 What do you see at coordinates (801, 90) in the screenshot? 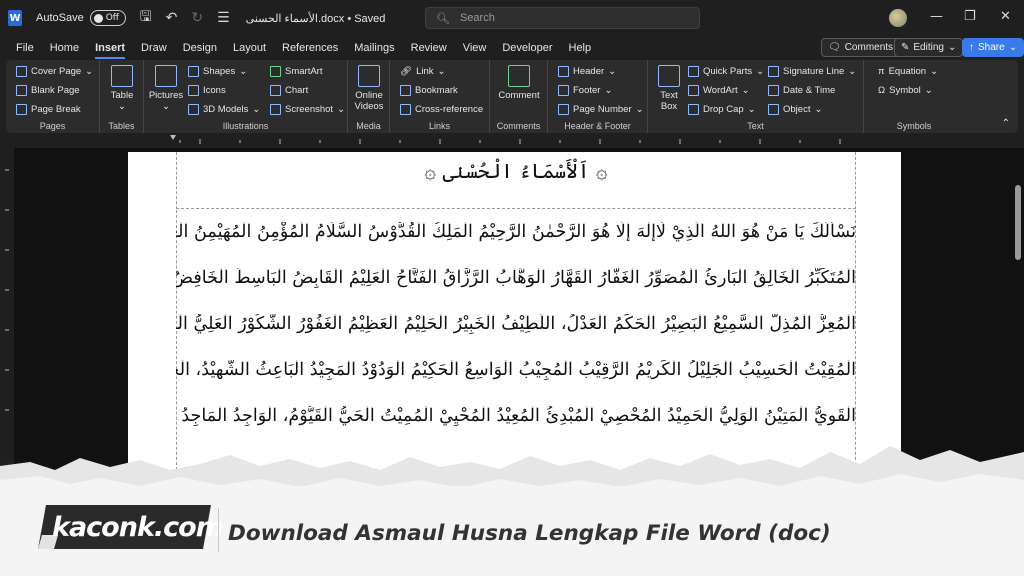
I see `date-time-button: Date & Time` at bounding box center [801, 90].